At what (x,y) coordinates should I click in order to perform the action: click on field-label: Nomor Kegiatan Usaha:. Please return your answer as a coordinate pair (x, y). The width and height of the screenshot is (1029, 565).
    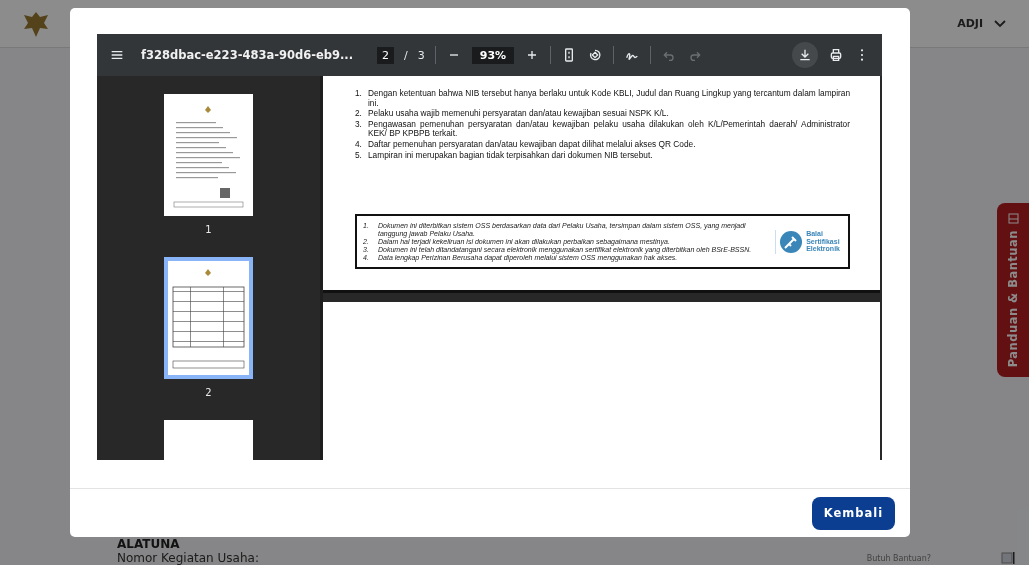
    Looking at the image, I should click on (188, 558).